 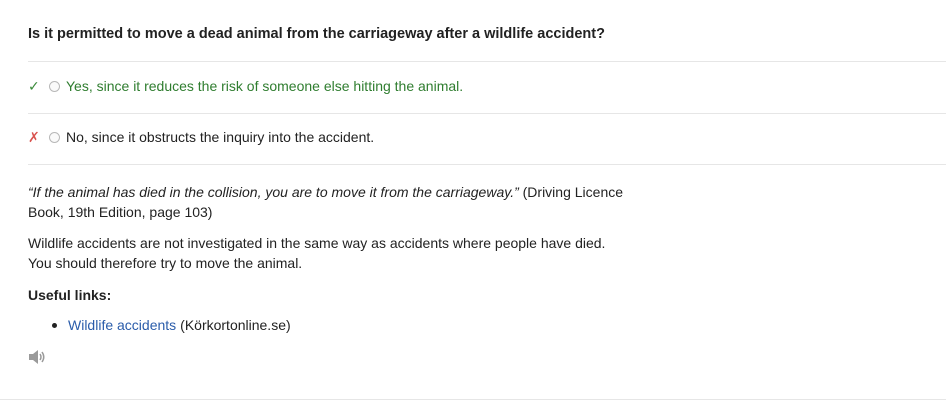 I want to click on wildlife-accidents-link: Wildlife accidents, so click(x=122, y=325).